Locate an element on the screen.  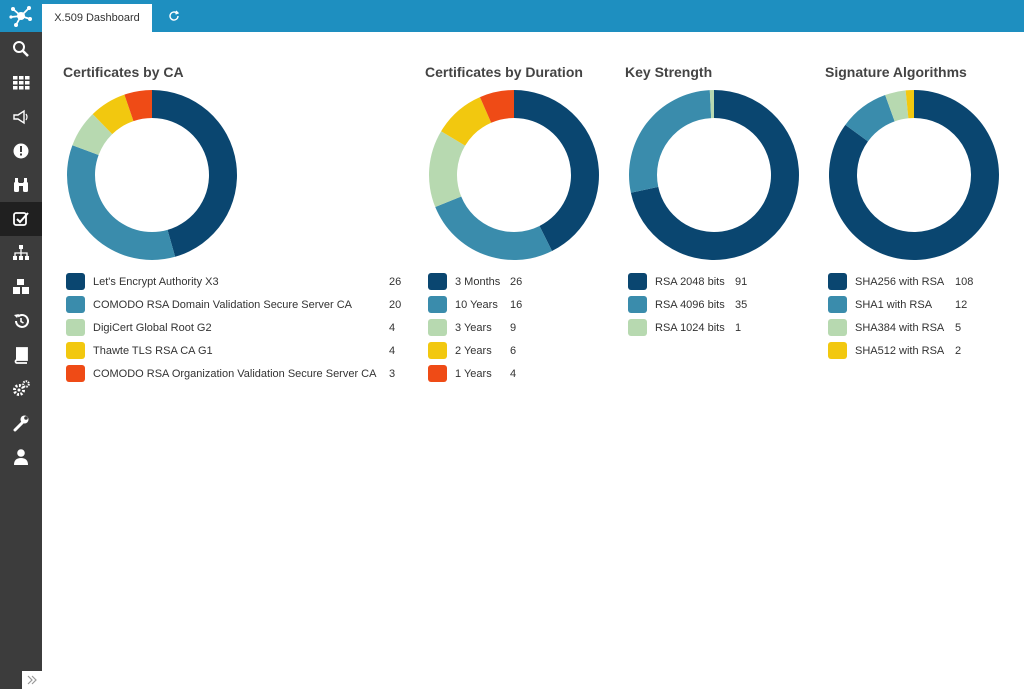
refresh-button is located at coordinates (174, 16).